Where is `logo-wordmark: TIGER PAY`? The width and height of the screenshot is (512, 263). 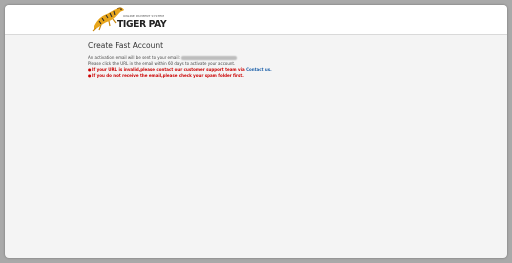 logo-wordmark: TIGER PAY is located at coordinates (142, 24).